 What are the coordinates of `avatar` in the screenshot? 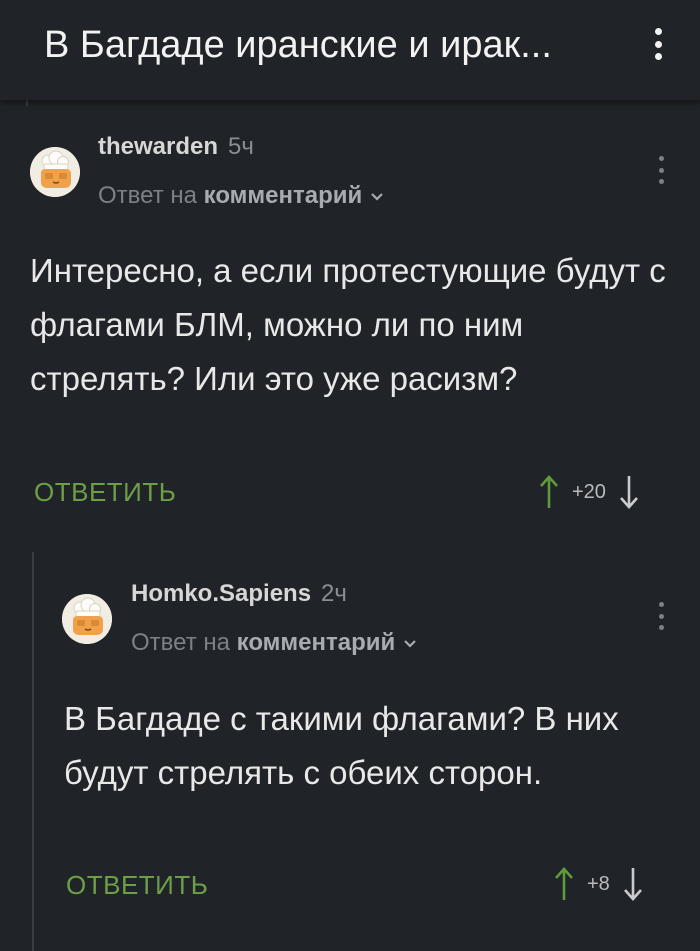 It's located at (87, 619).